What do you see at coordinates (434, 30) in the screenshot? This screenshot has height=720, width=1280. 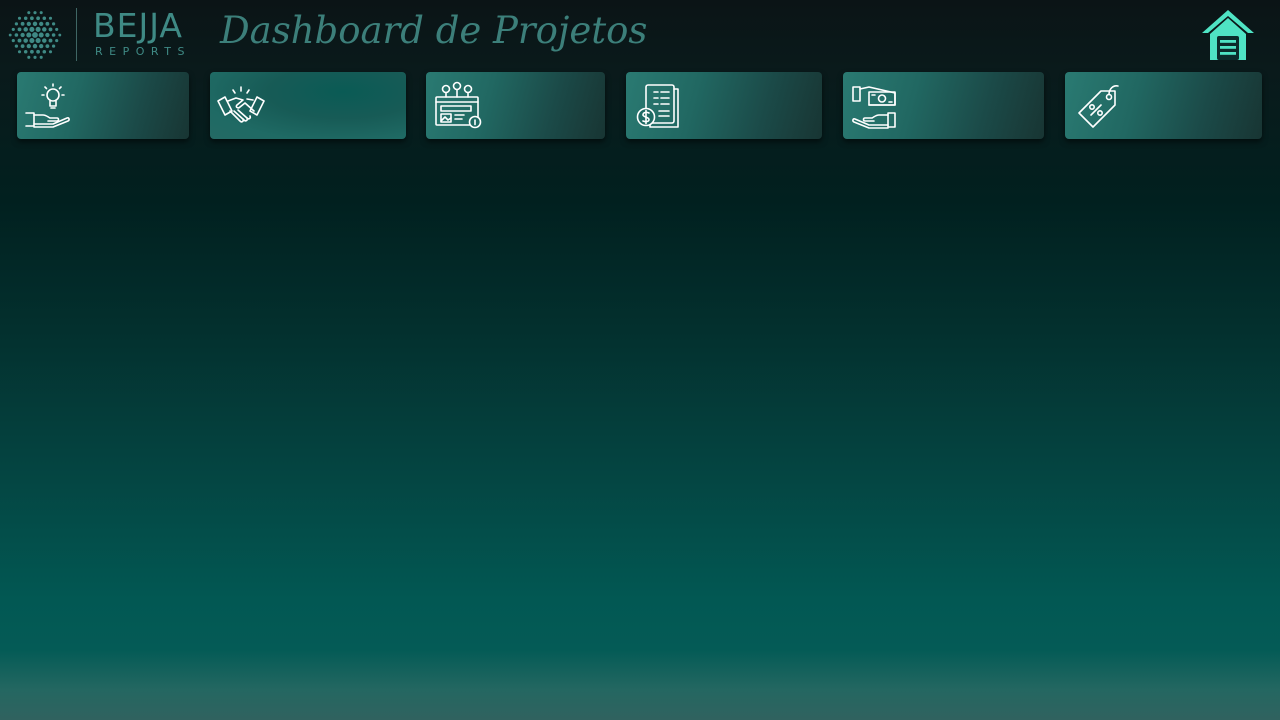 I see `page-title: Dashboard de Projetos` at bounding box center [434, 30].